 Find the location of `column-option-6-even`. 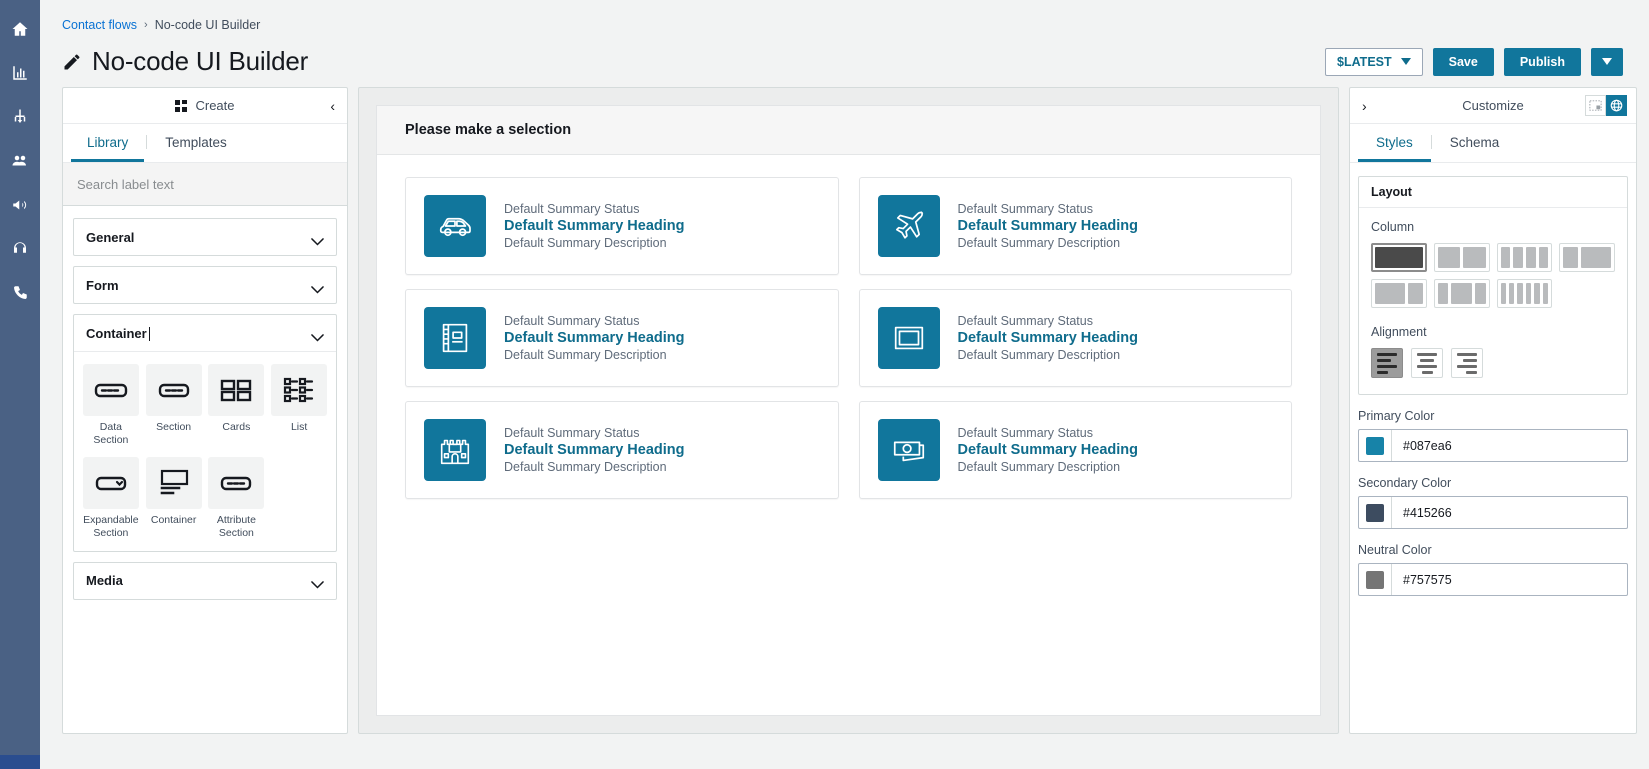

column-option-6-even is located at coordinates (1524, 293).